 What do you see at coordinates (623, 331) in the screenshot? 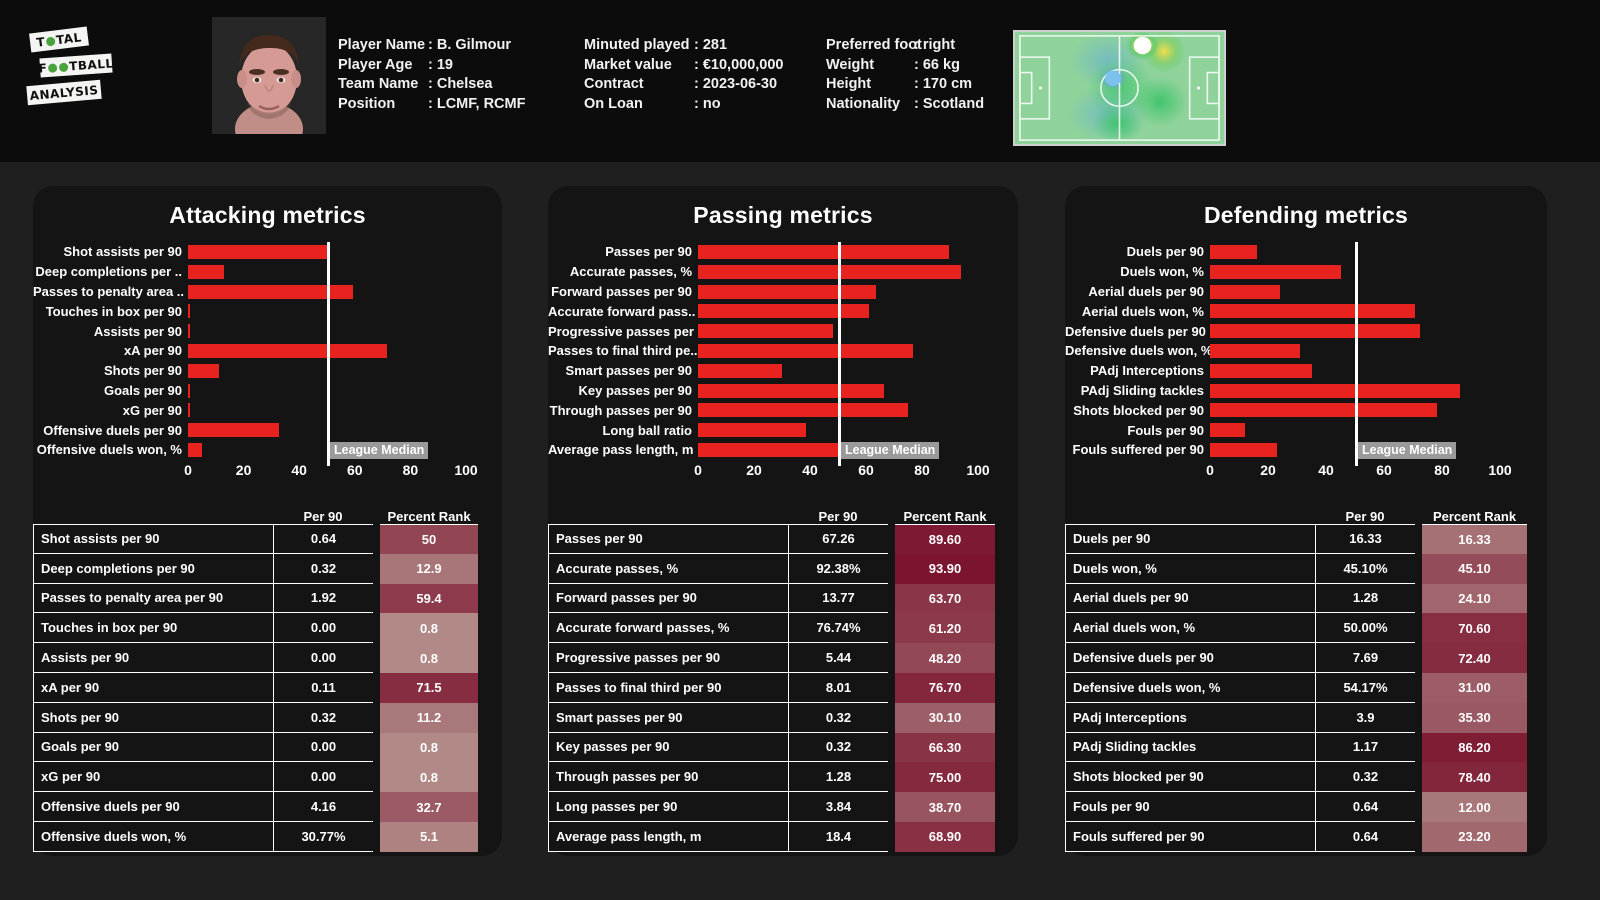
I see `chart-category-label: Progressive passes per ..` at bounding box center [623, 331].